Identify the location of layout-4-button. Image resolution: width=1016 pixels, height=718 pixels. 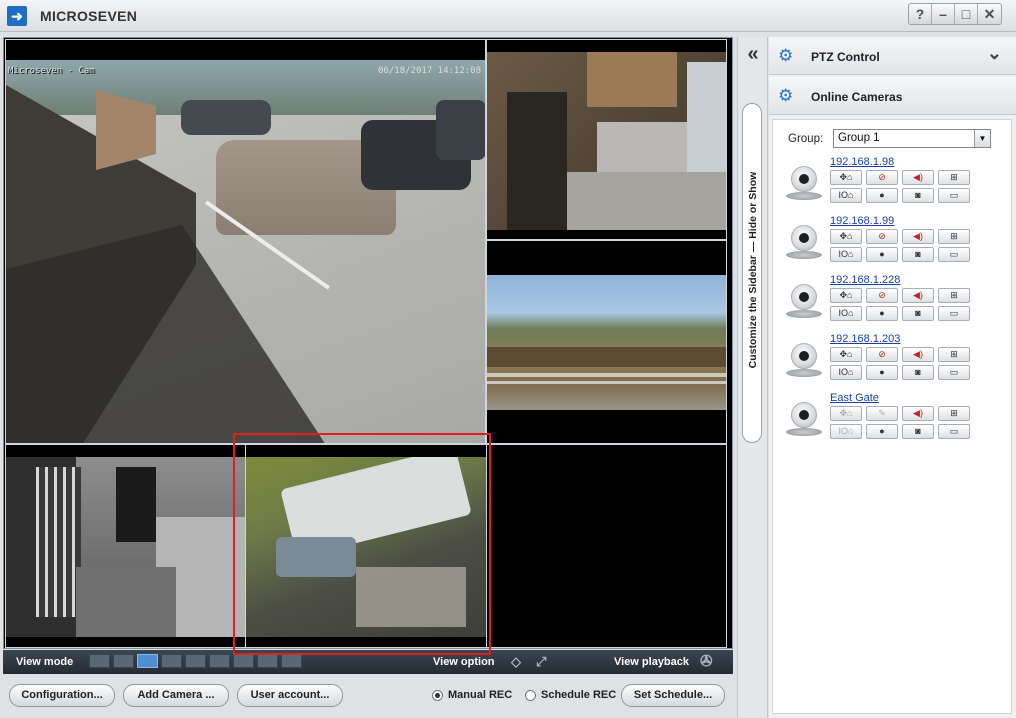
(123, 661).